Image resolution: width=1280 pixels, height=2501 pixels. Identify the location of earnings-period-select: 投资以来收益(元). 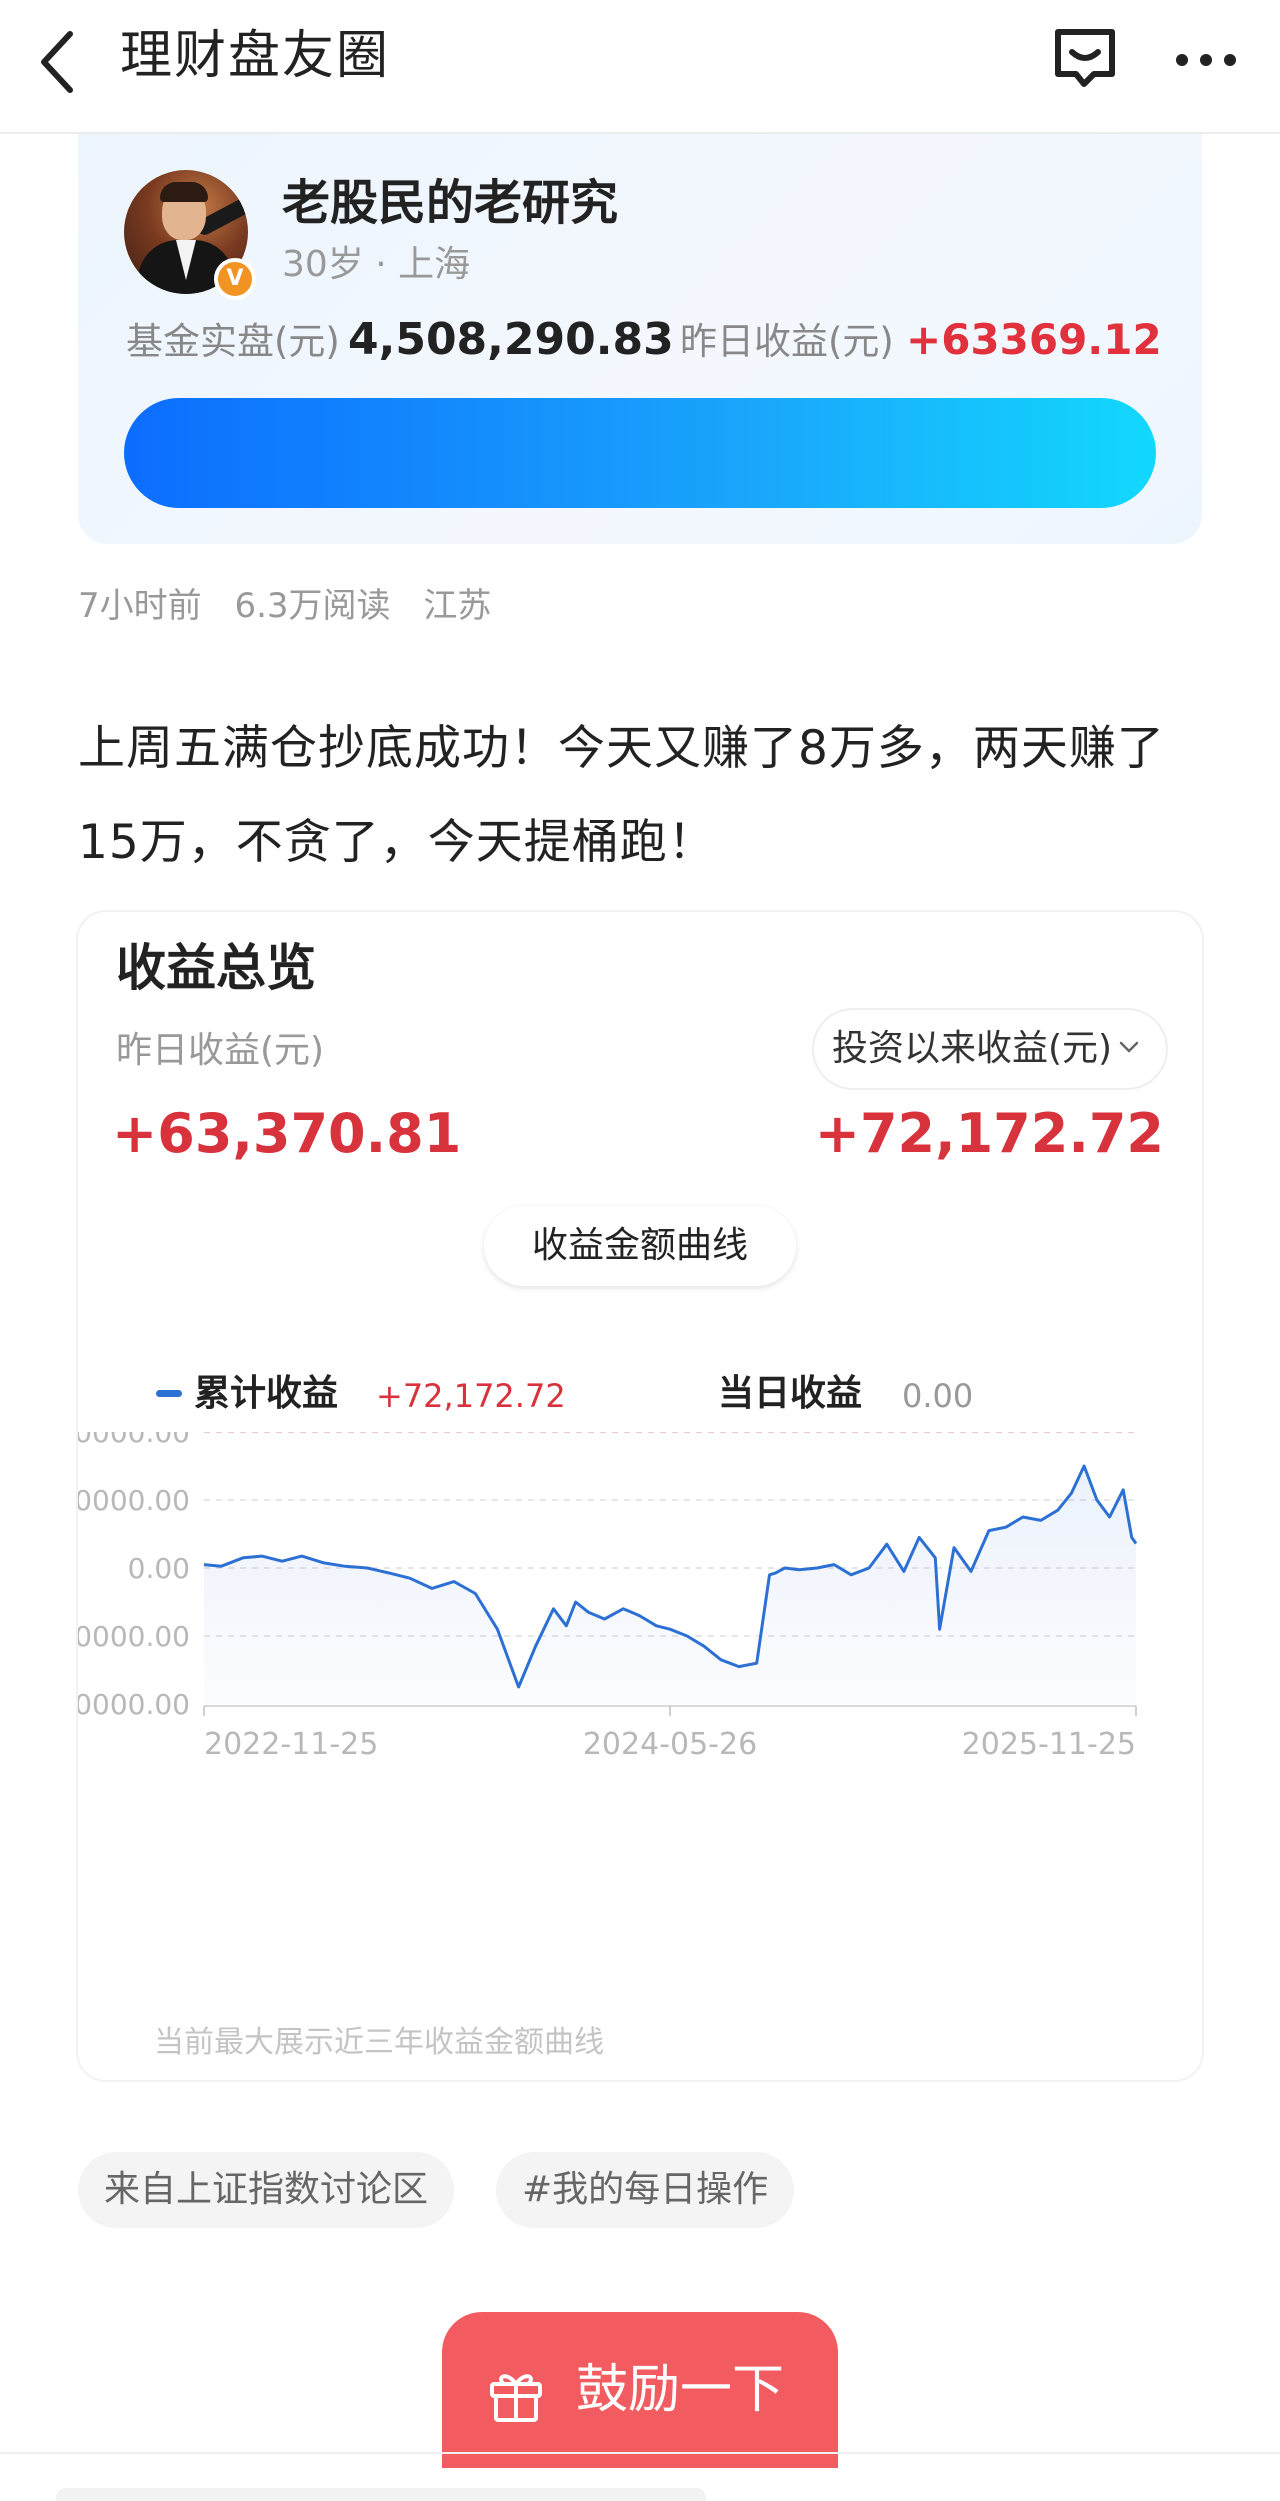
(990, 1049).